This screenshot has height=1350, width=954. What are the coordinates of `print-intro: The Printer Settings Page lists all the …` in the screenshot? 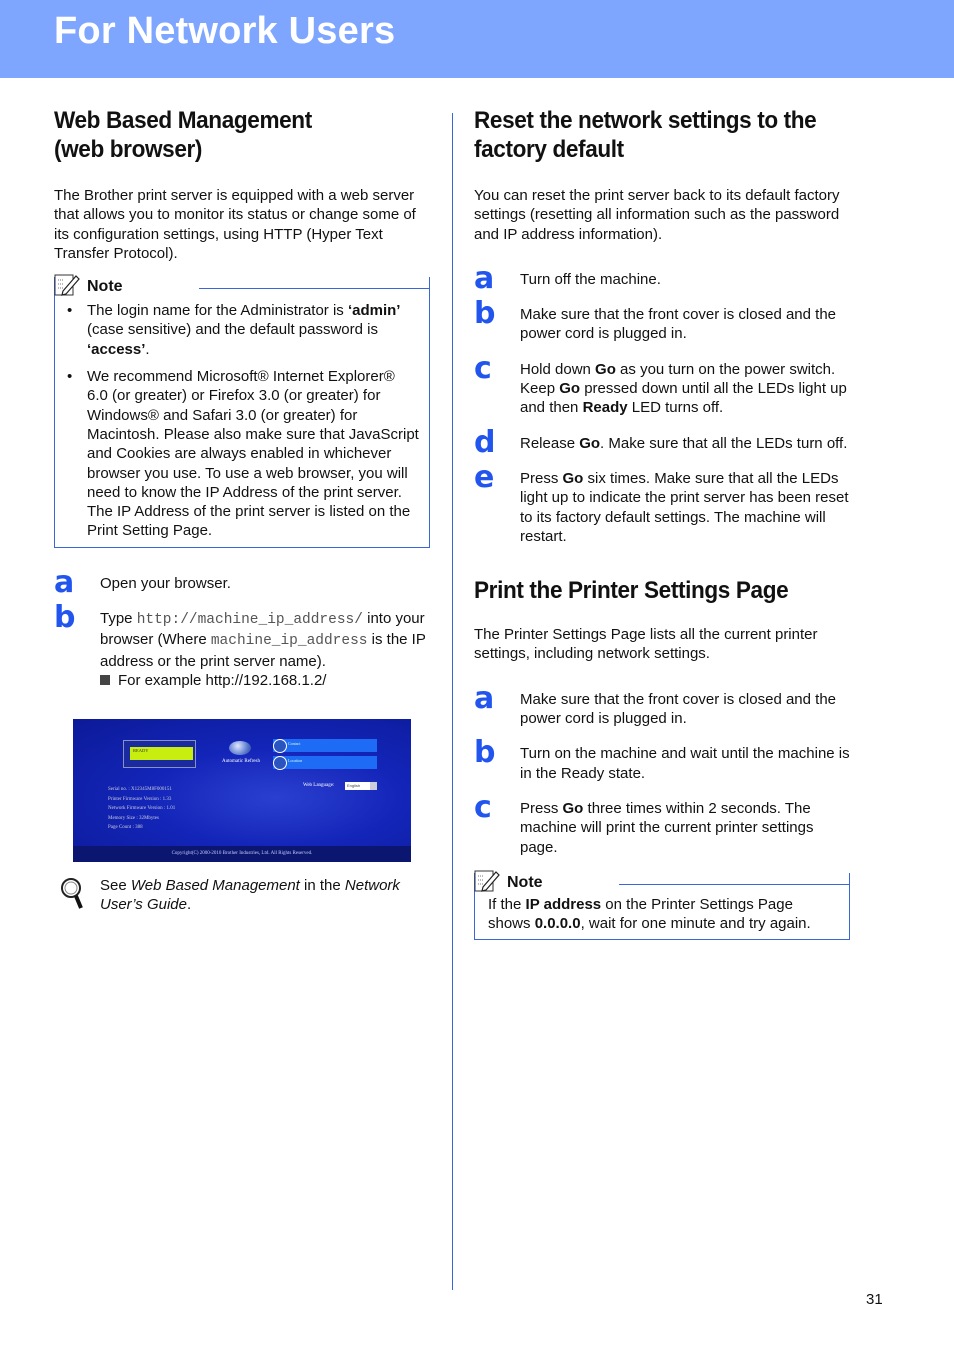 It's located at (646, 644).